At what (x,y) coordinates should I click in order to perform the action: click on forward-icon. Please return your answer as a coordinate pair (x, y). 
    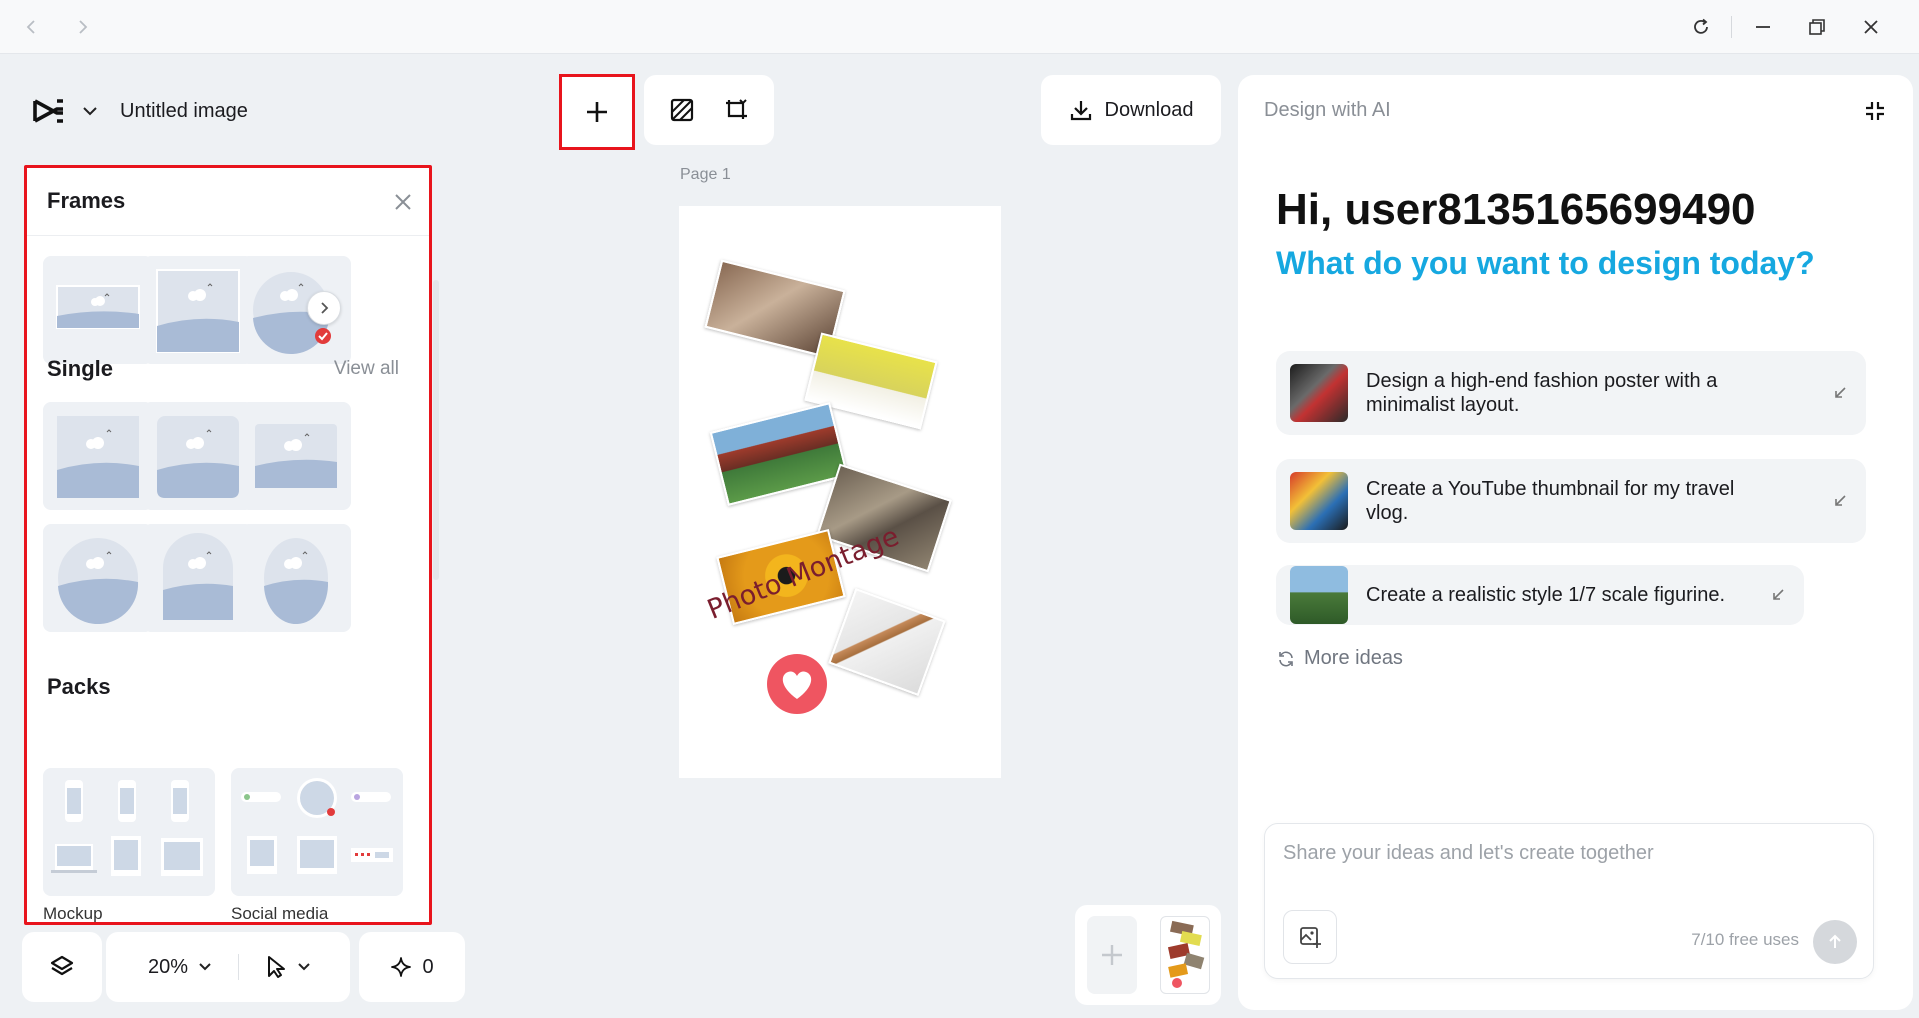
    Looking at the image, I should click on (83, 27).